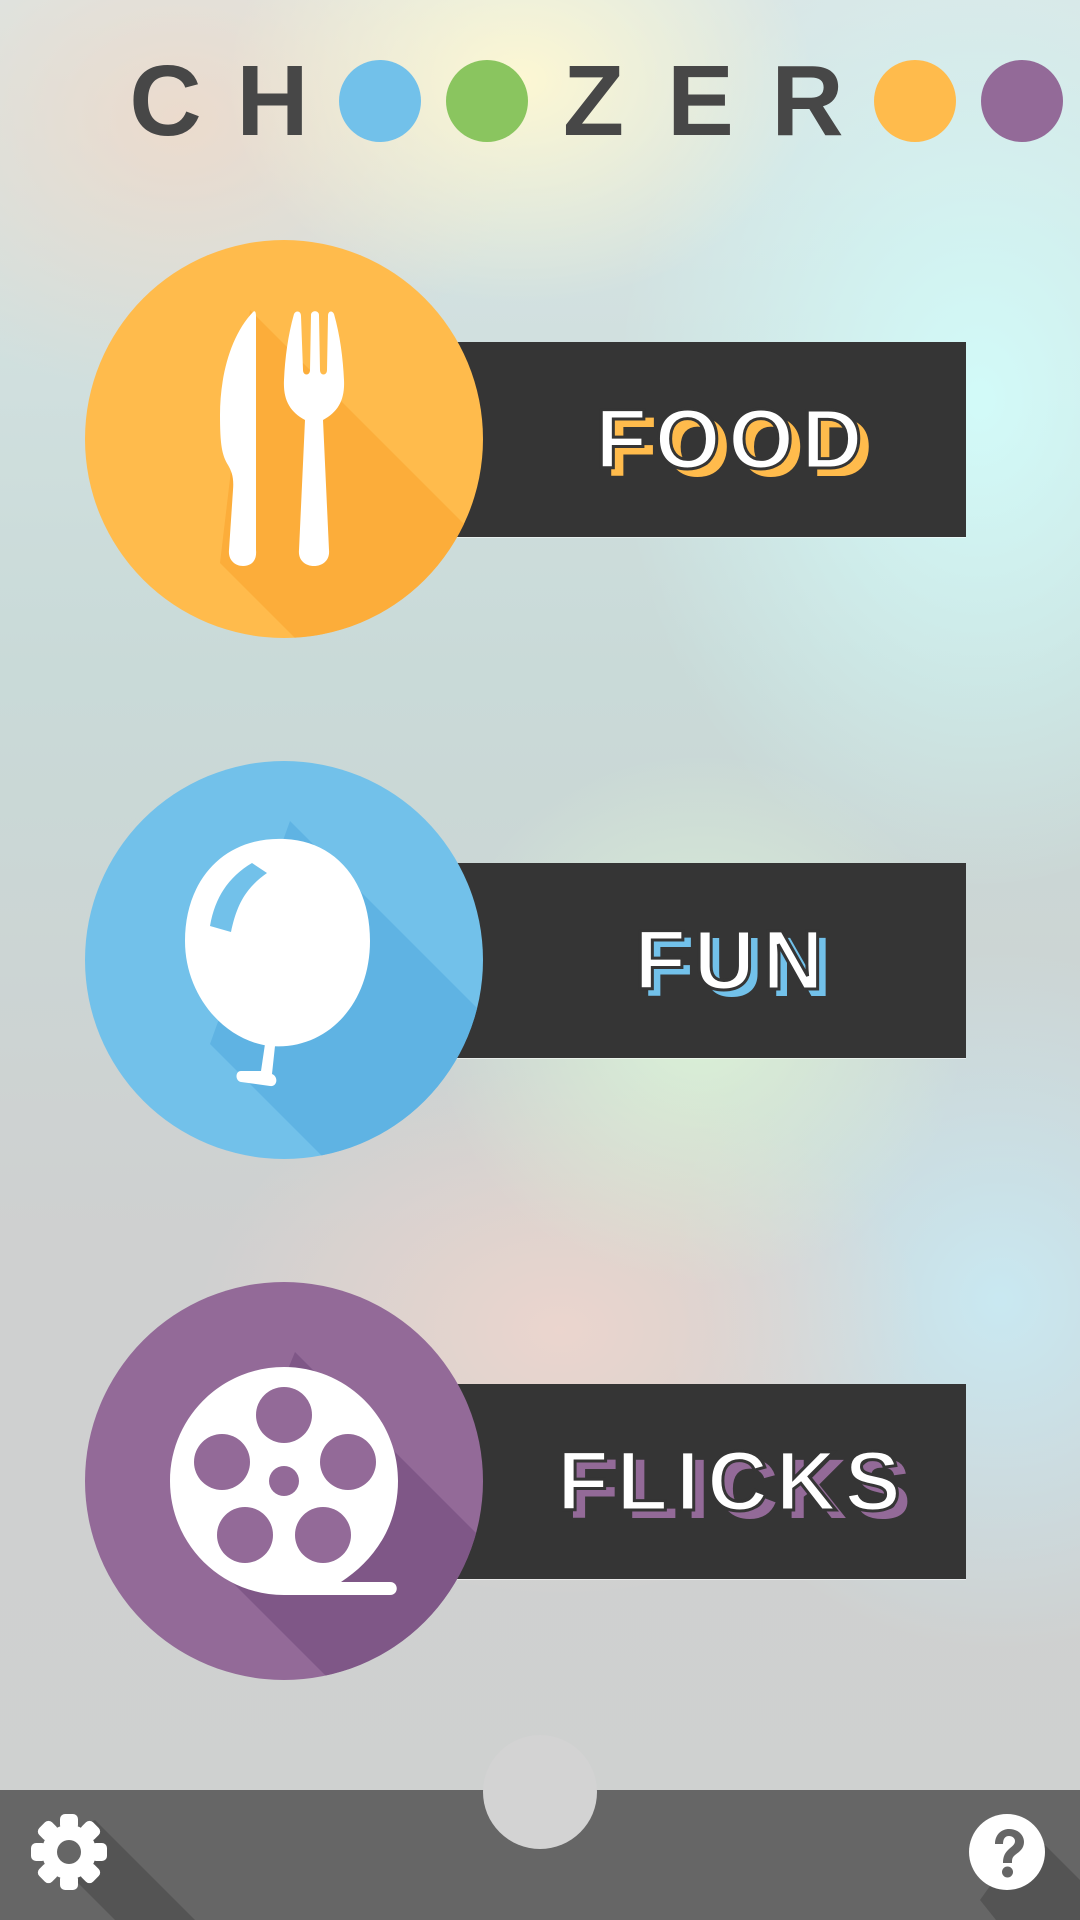 Image resolution: width=1080 pixels, height=1920 pixels. I want to click on category-button-fun, so click(284, 960).